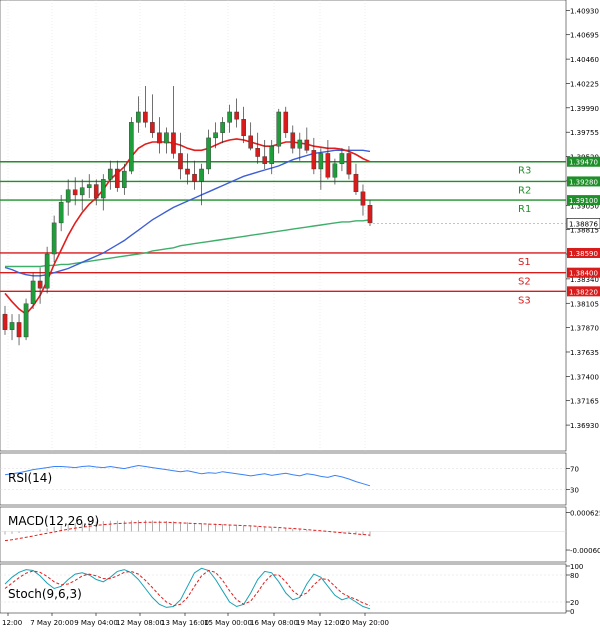 Image resolution: width=600 pixels, height=634 pixels. I want to click on x-tick-label: 12 May 08:00, so click(140, 623).